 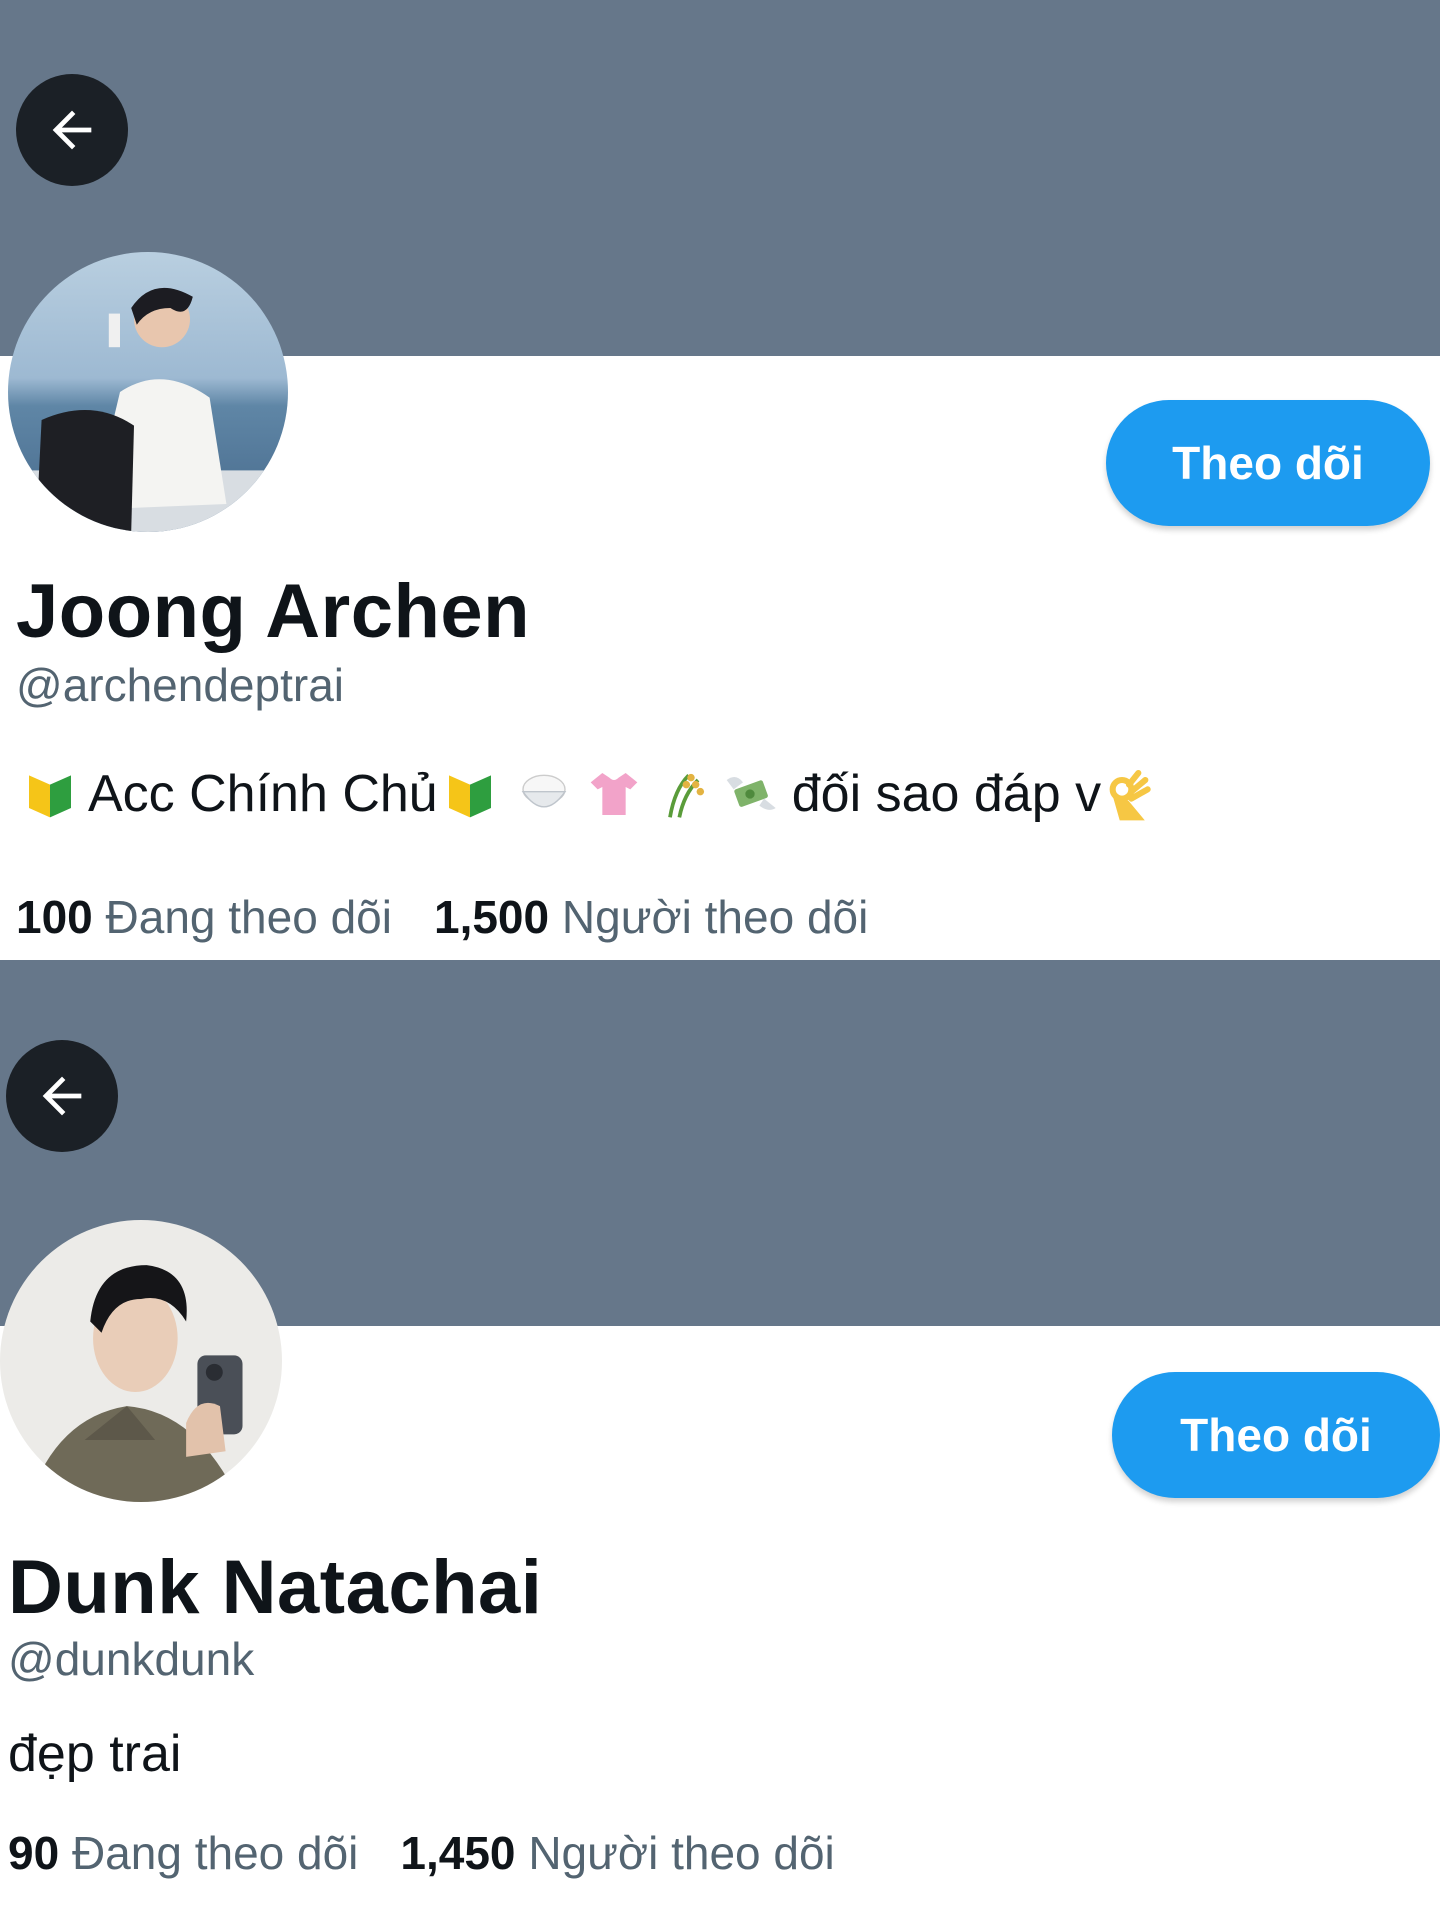 What do you see at coordinates (491, 917) in the screenshot?
I see `followers-count: 1,500` at bounding box center [491, 917].